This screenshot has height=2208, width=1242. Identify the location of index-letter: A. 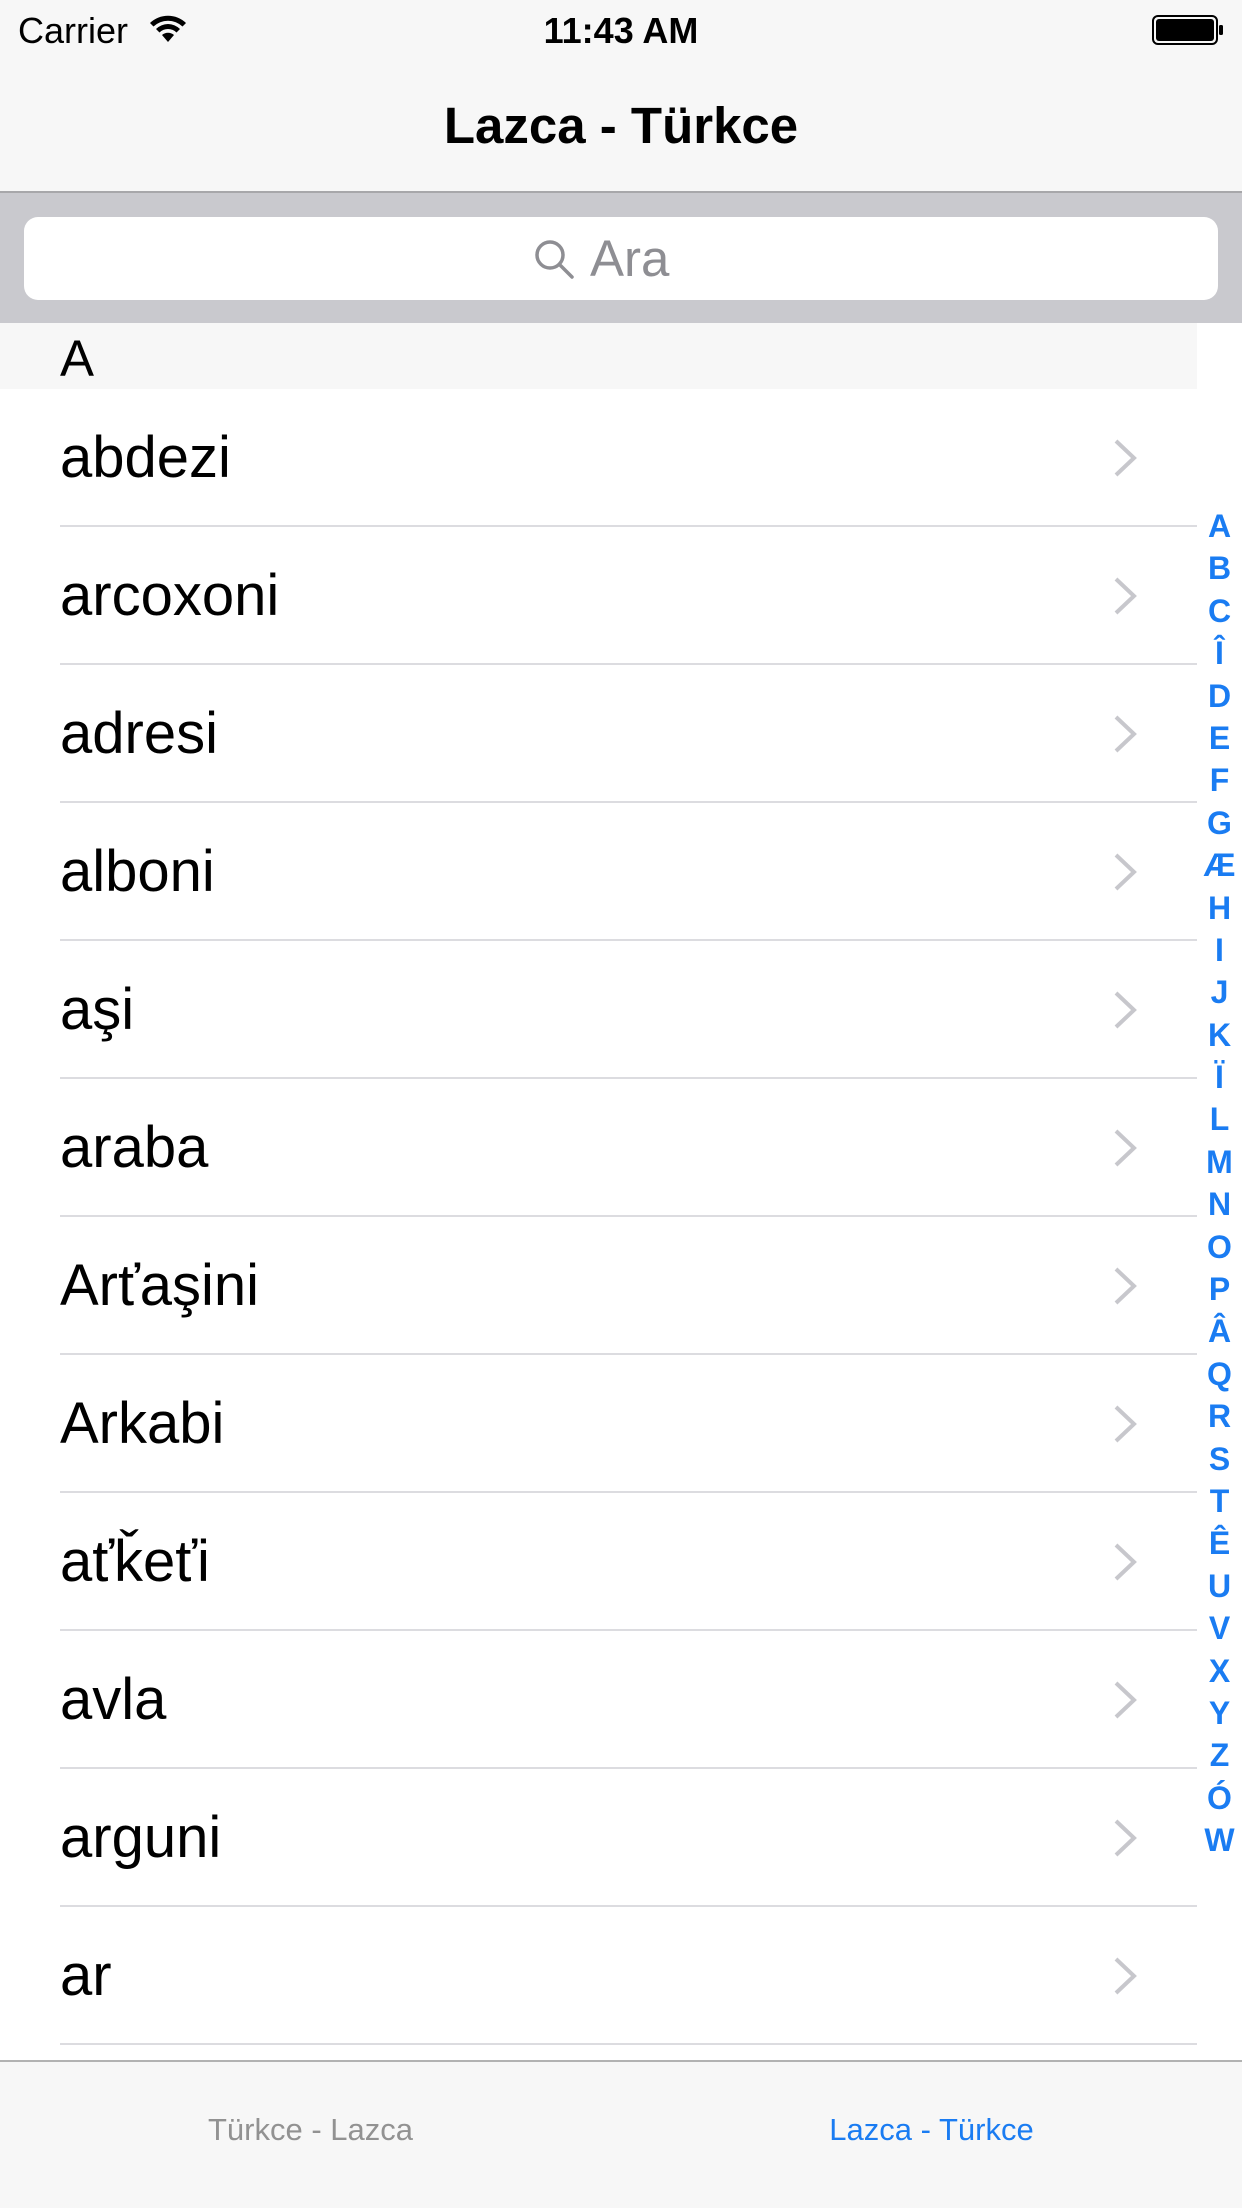
(1219, 526).